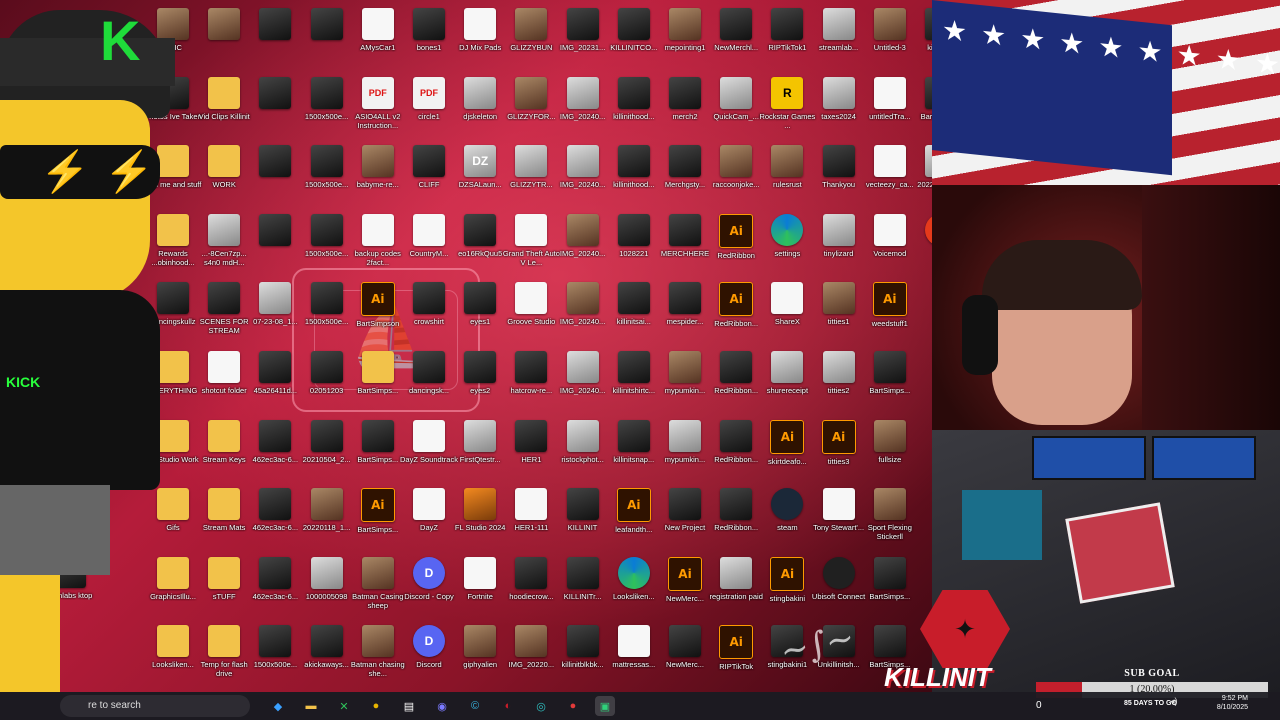  I want to click on app-icon: ©, so click(475, 706).